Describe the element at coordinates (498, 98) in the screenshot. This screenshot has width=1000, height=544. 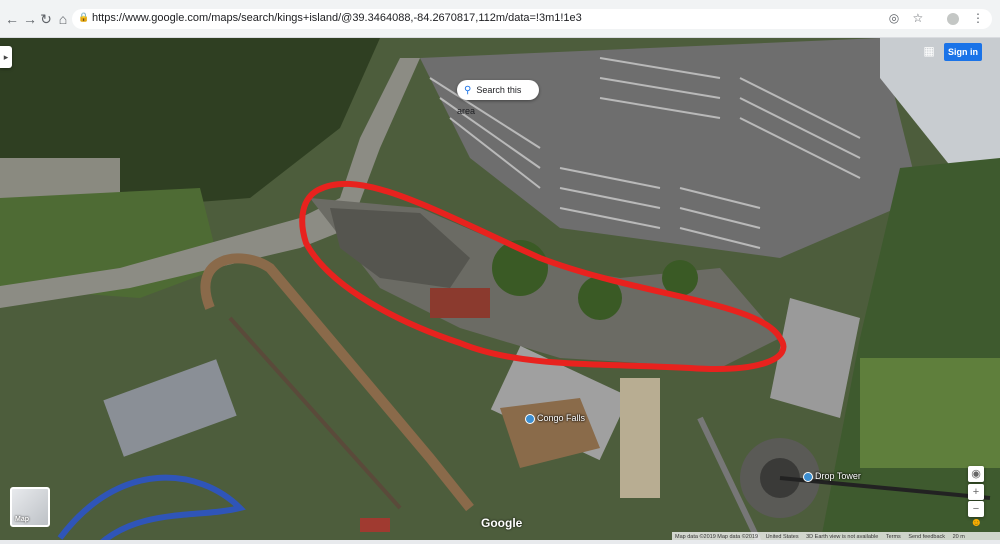
I see `search-this-area-button: ⚲ Search this area` at that location.